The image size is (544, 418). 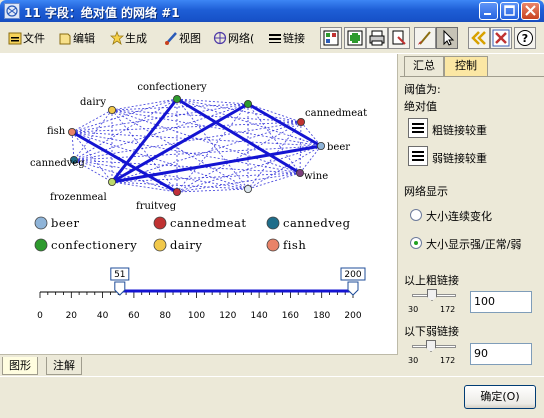 I want to click on node-beer, so click(x=320, y=146).